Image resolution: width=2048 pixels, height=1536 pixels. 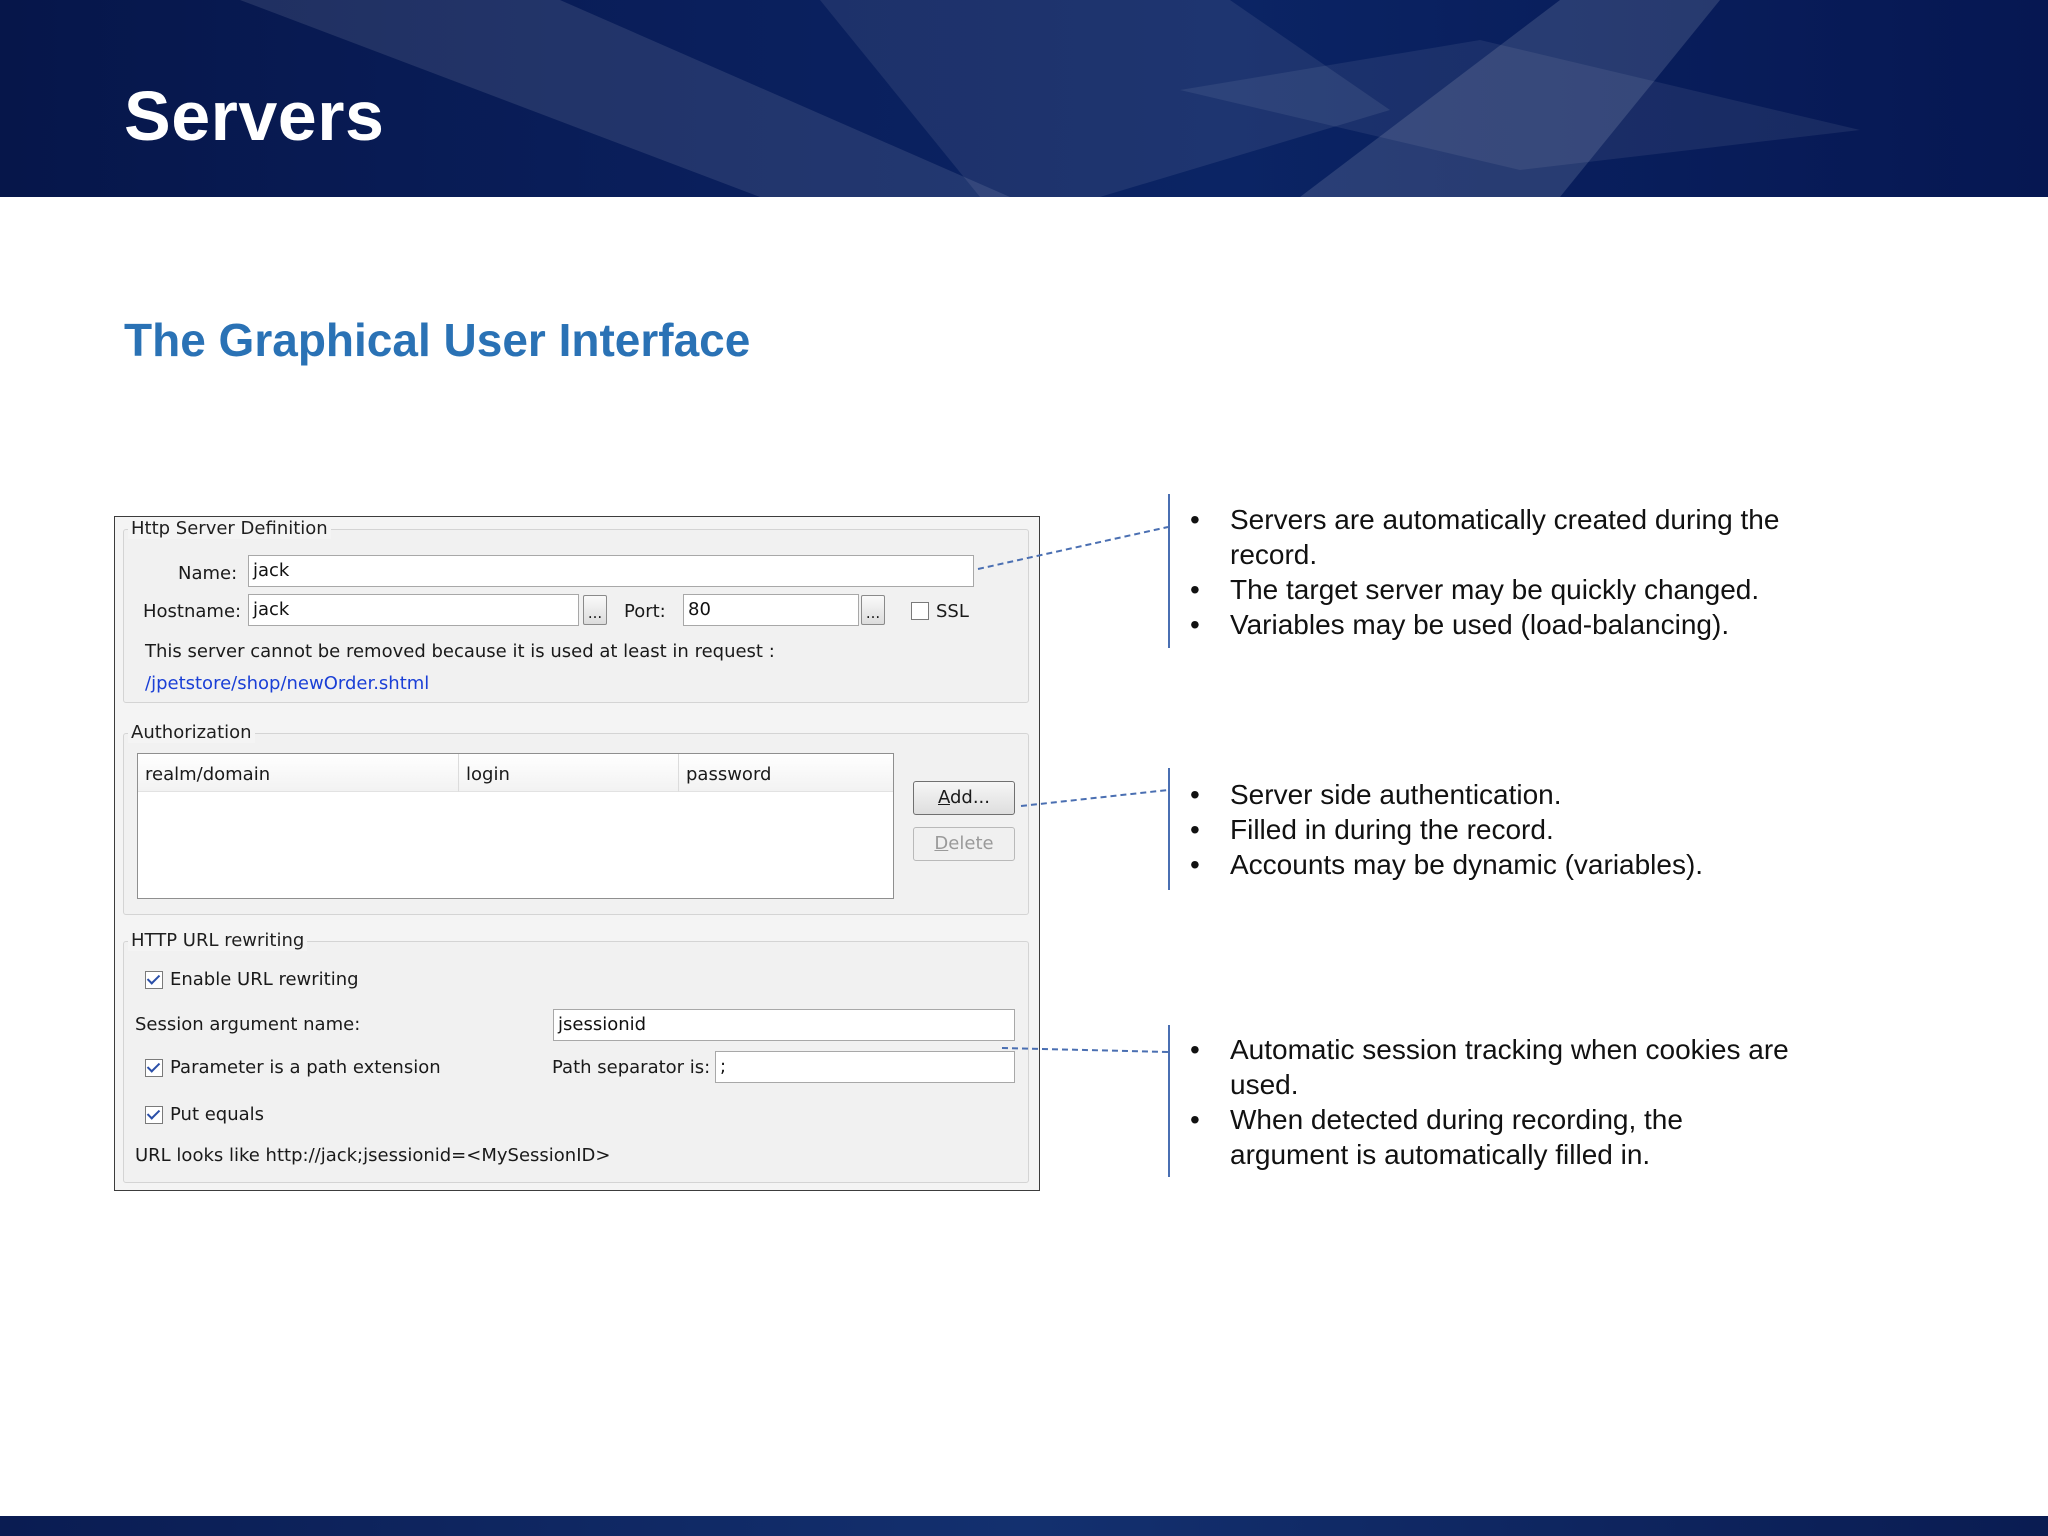 What do you see at coordinates (1169, 571) in the screenshot?
I see `callout-bar-server` at bounding box center [1169, 571].